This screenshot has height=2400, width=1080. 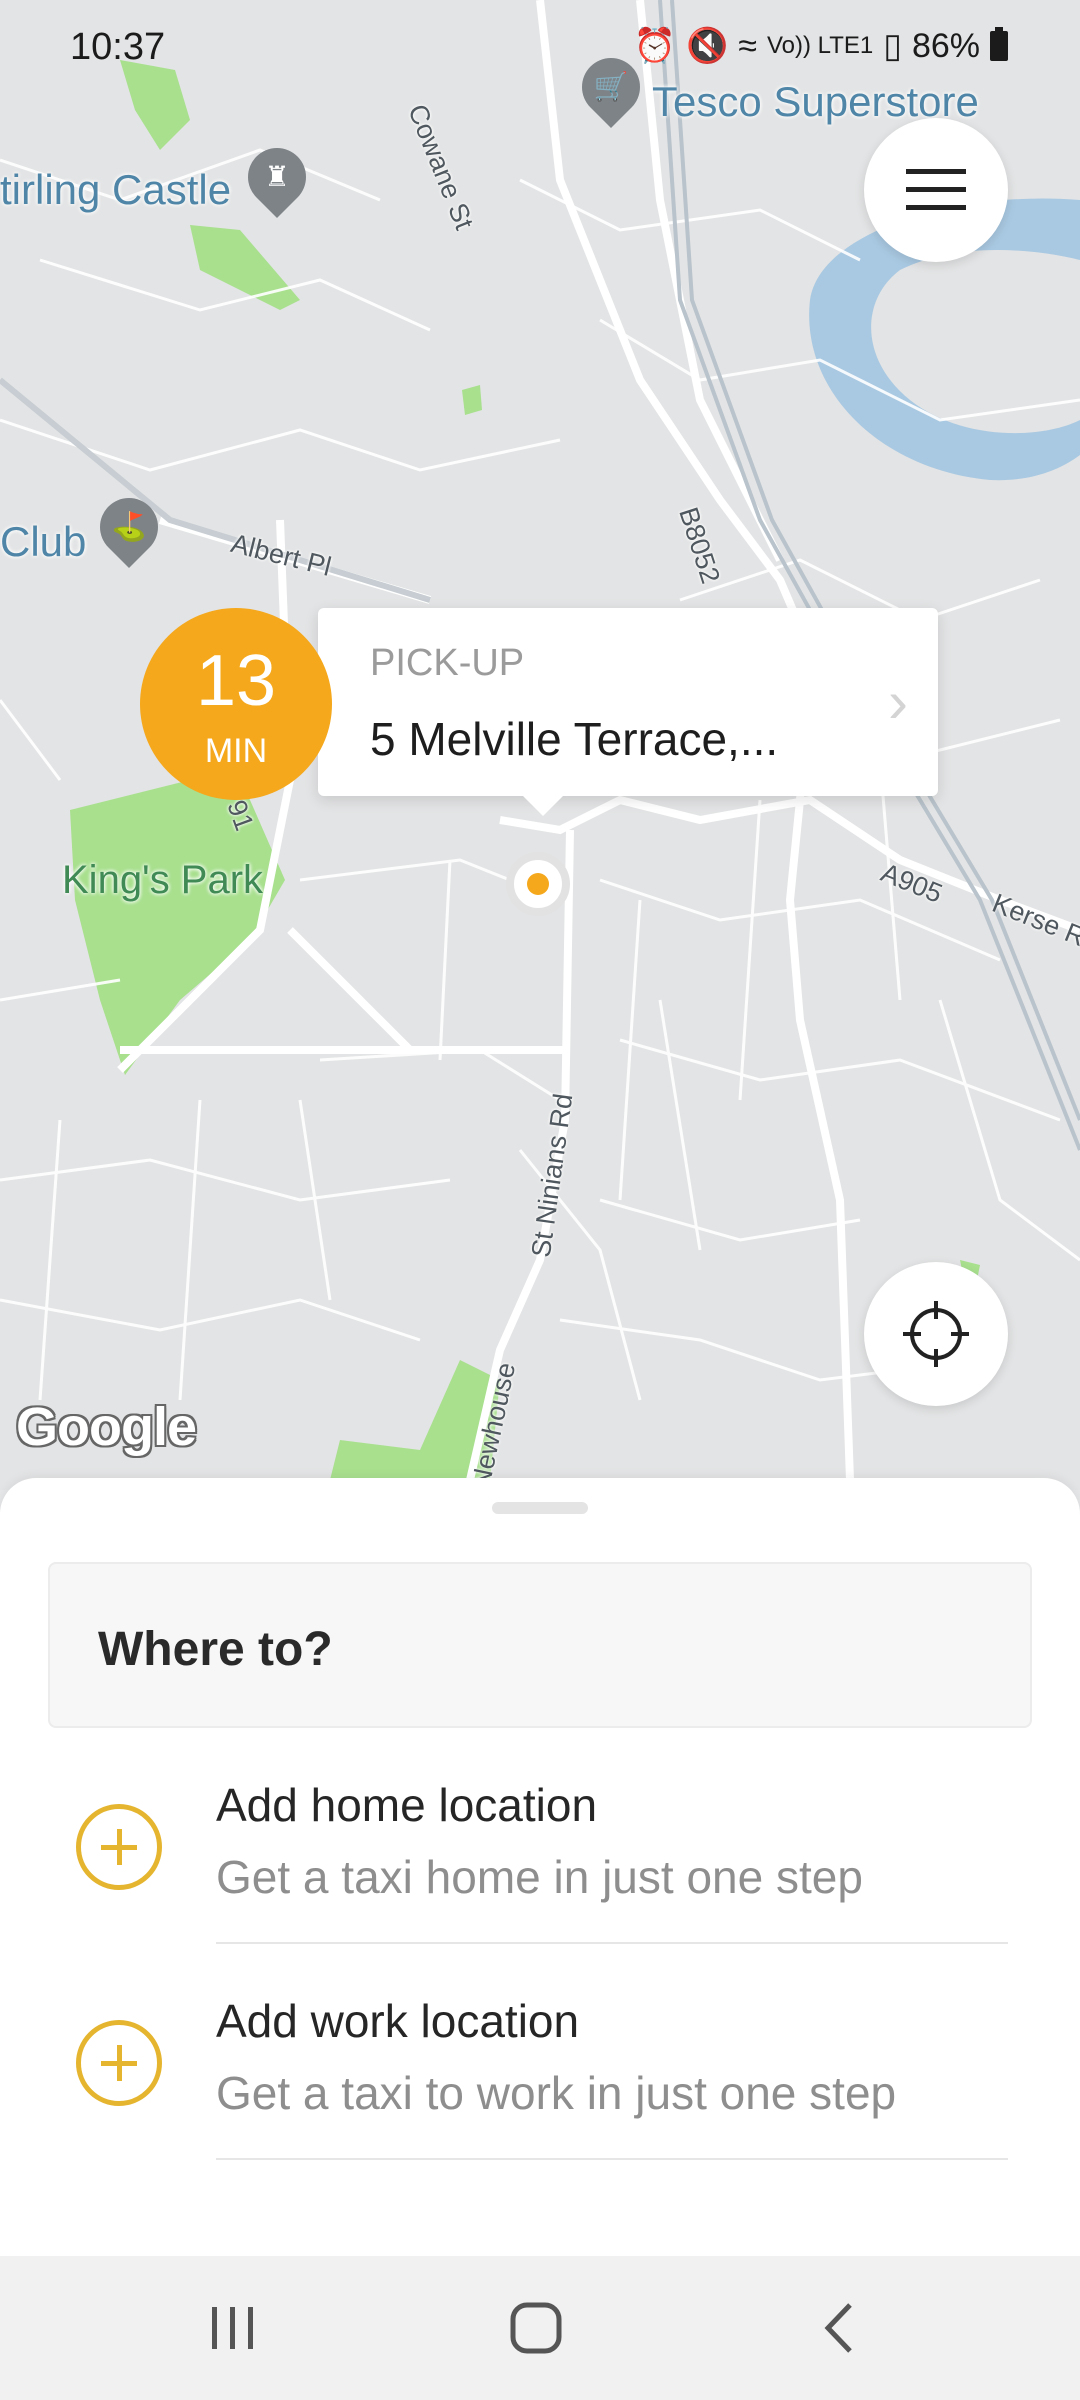 I want to click on status-icons: ⏰ 🔇 ≈ Vo)) LTE1 ▯ 86%, so click(x=821, y=46).